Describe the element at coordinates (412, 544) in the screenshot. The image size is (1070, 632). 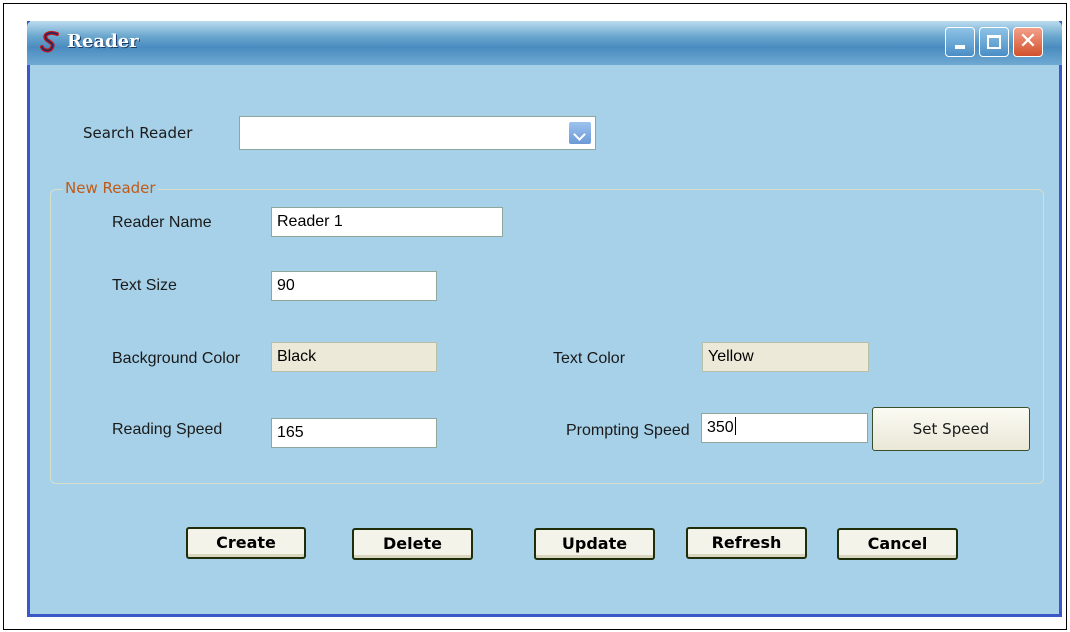
I see `delete-button: Delete` at that location.